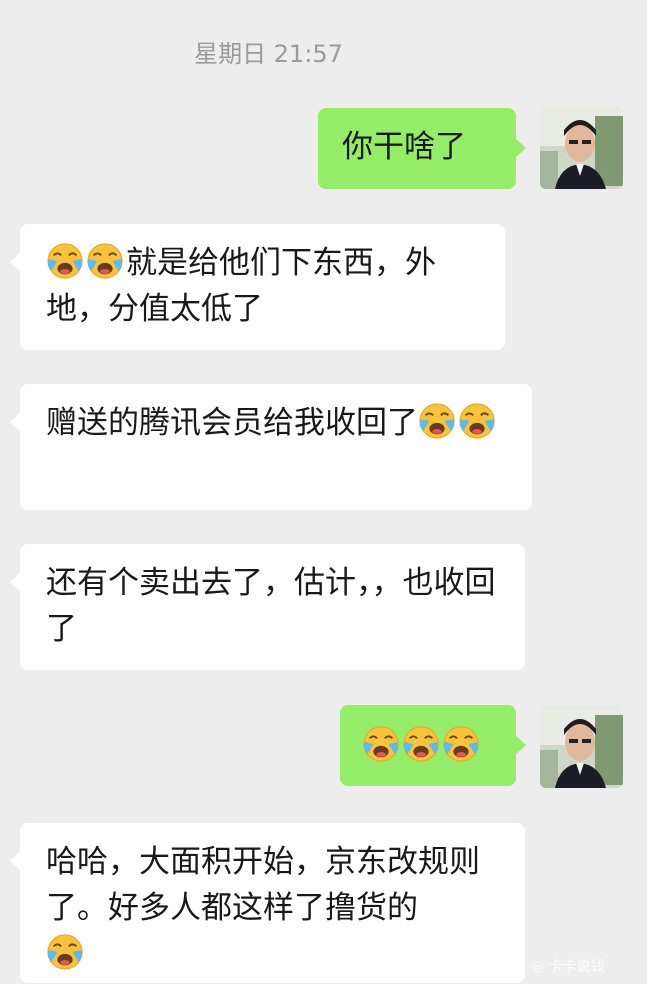  I want to click on incoming-message-bubble: 赠送的腾讯会员给我收回了, so click(271, 447).